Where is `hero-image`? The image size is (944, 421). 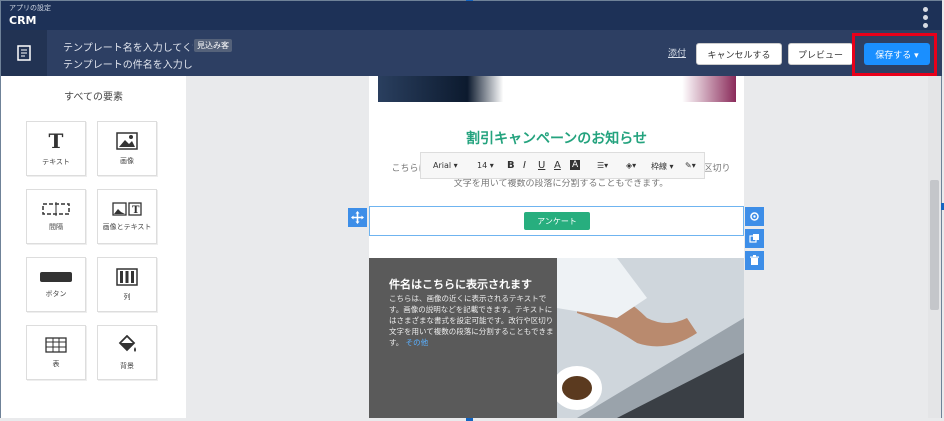
hero-image is located at coordinates (557, 89).